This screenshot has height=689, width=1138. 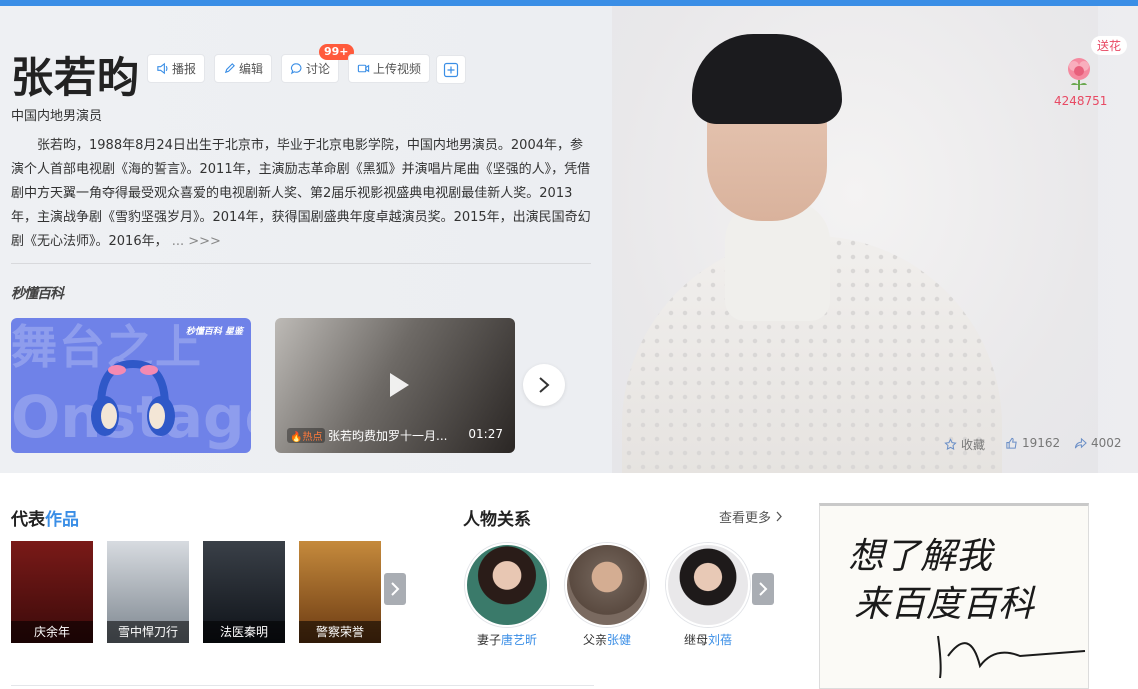 What do you see at coordinates (133, 397) in the screenshot?
I see `headphones-icon` at bounding box center [133, 397].